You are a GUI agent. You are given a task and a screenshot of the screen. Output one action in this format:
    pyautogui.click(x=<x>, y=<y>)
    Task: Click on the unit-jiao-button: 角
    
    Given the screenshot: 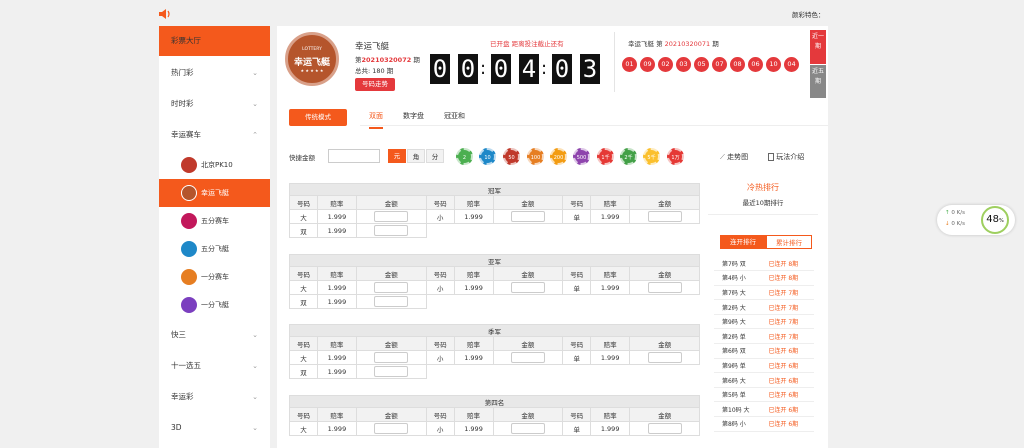 What is the action you would take?
    pyautogui.click(x=416, y=156)
    